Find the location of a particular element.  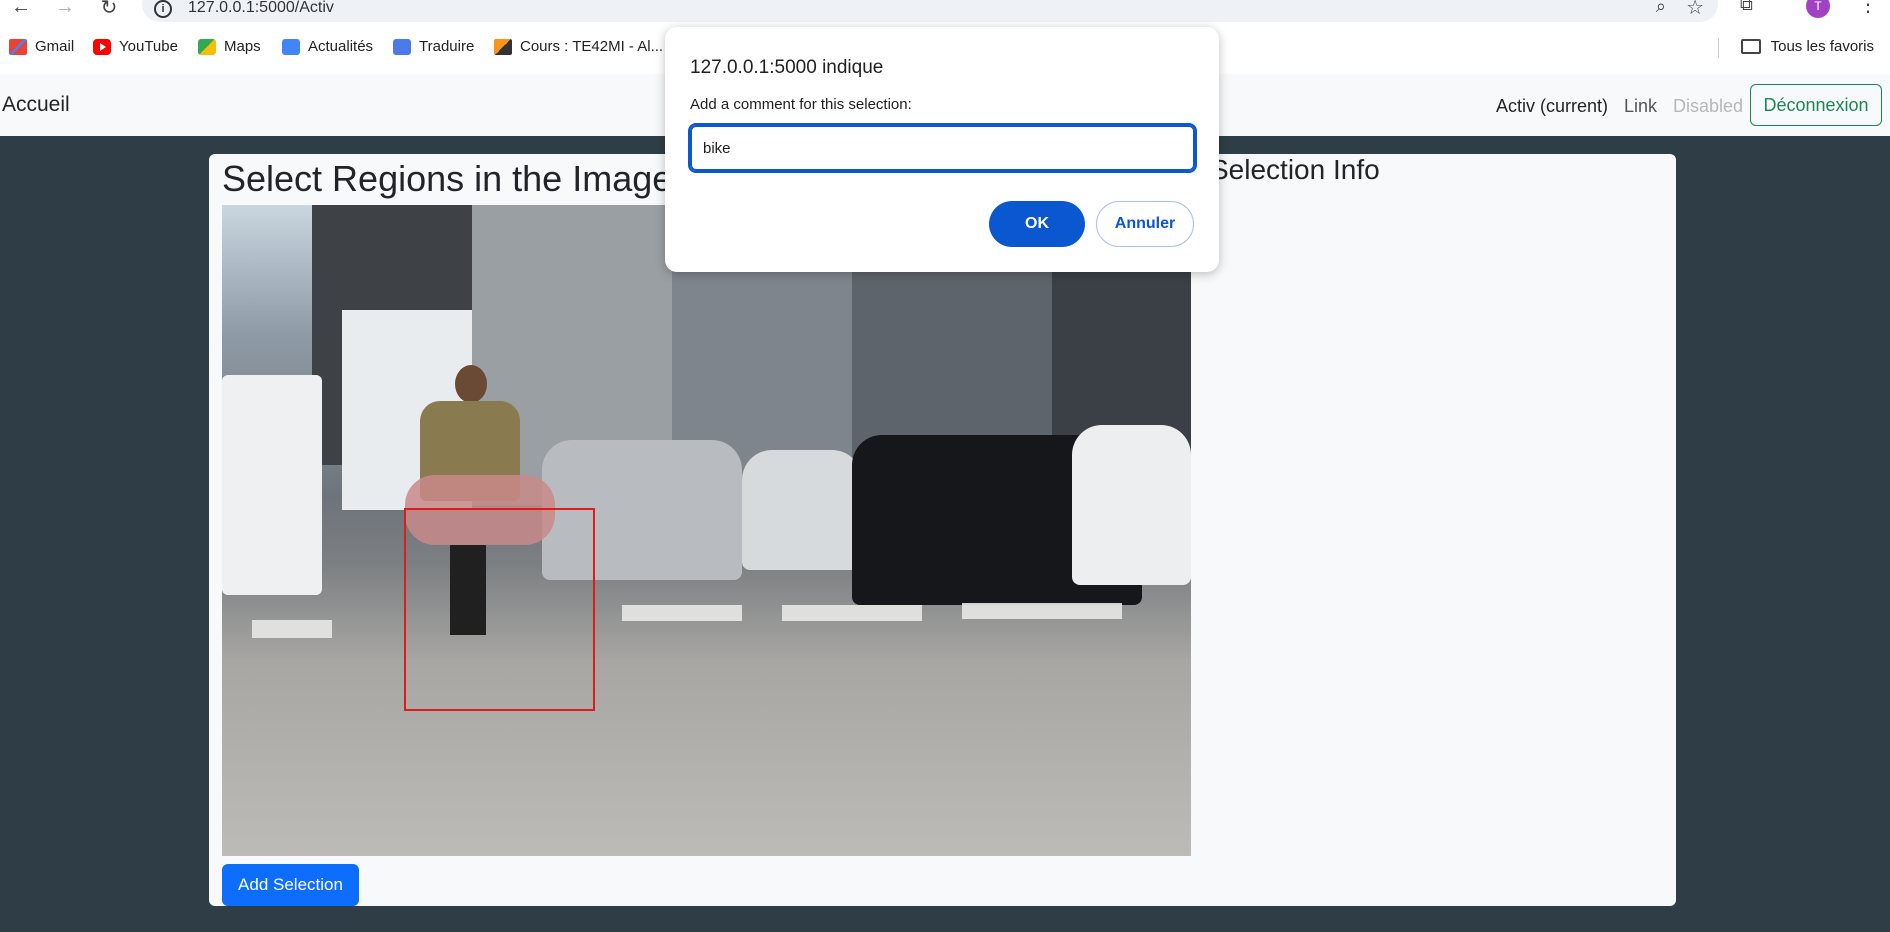

browser-toolbar: ← → ↻ i 127.0.0.1:5000/Activ ⌕ ☆ ⧉ T ⋮ is located at coordinates (945, 11).